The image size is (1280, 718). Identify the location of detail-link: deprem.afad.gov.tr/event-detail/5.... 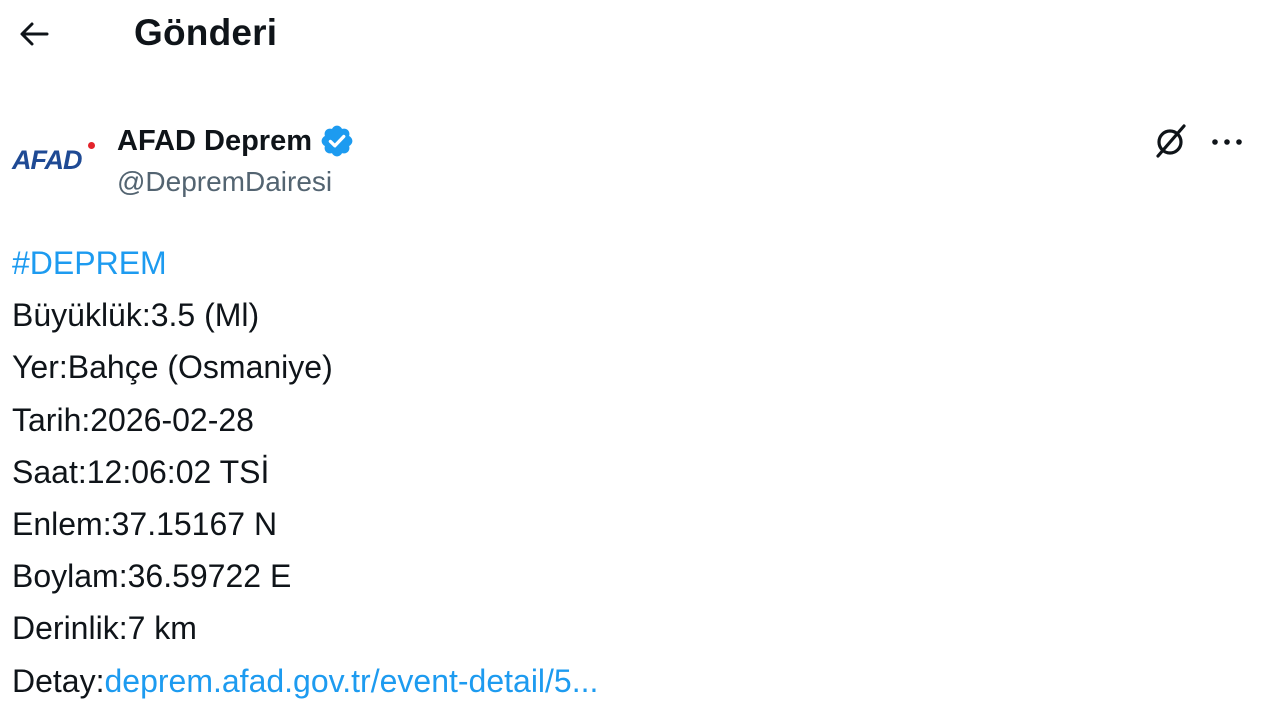
(351, 681).